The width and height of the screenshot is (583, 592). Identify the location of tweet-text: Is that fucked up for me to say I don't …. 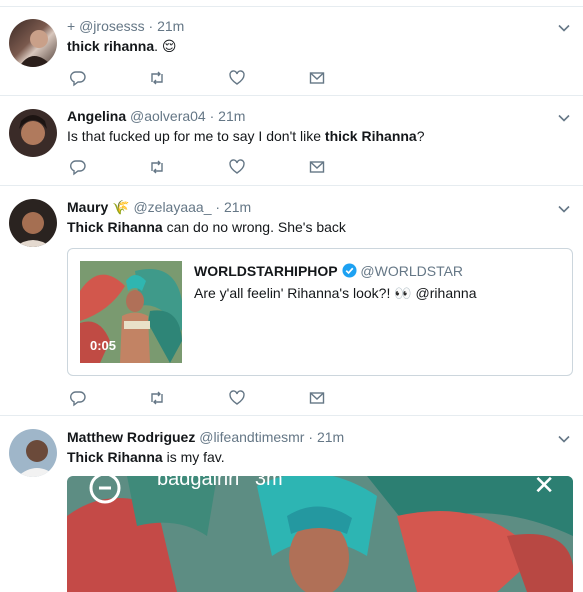
(246, 136).